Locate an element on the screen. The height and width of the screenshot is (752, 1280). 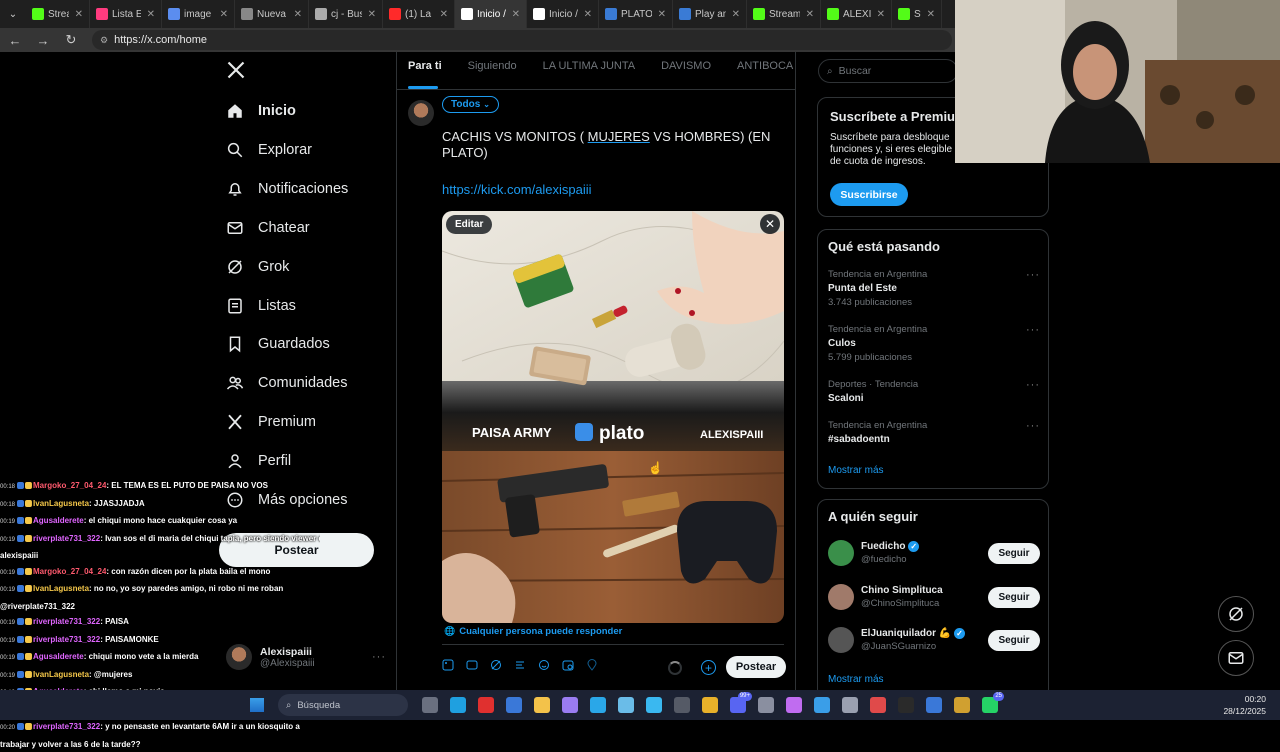
store-icon is located at coordinates (514, 705).